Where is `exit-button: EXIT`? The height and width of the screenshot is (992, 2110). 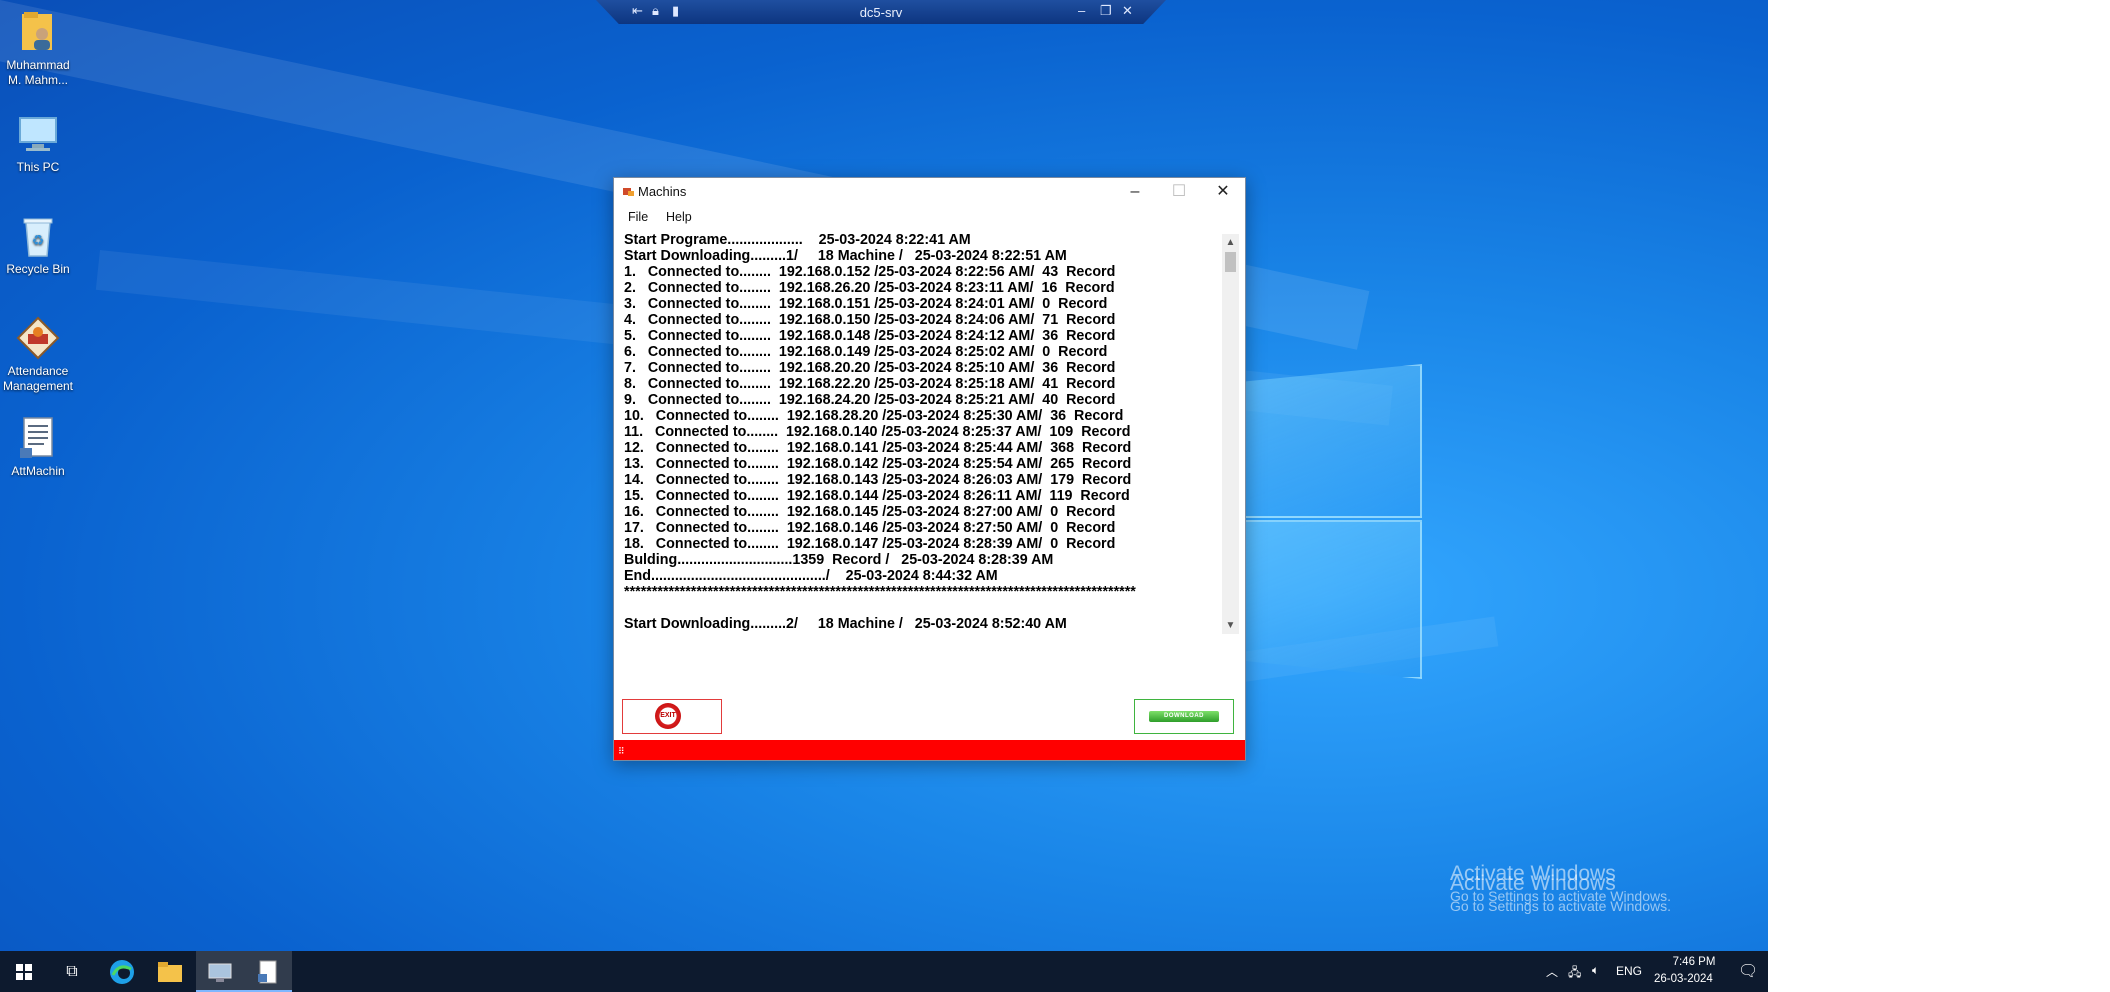 exit-button: EXIT is located at coordinates (668, 716).